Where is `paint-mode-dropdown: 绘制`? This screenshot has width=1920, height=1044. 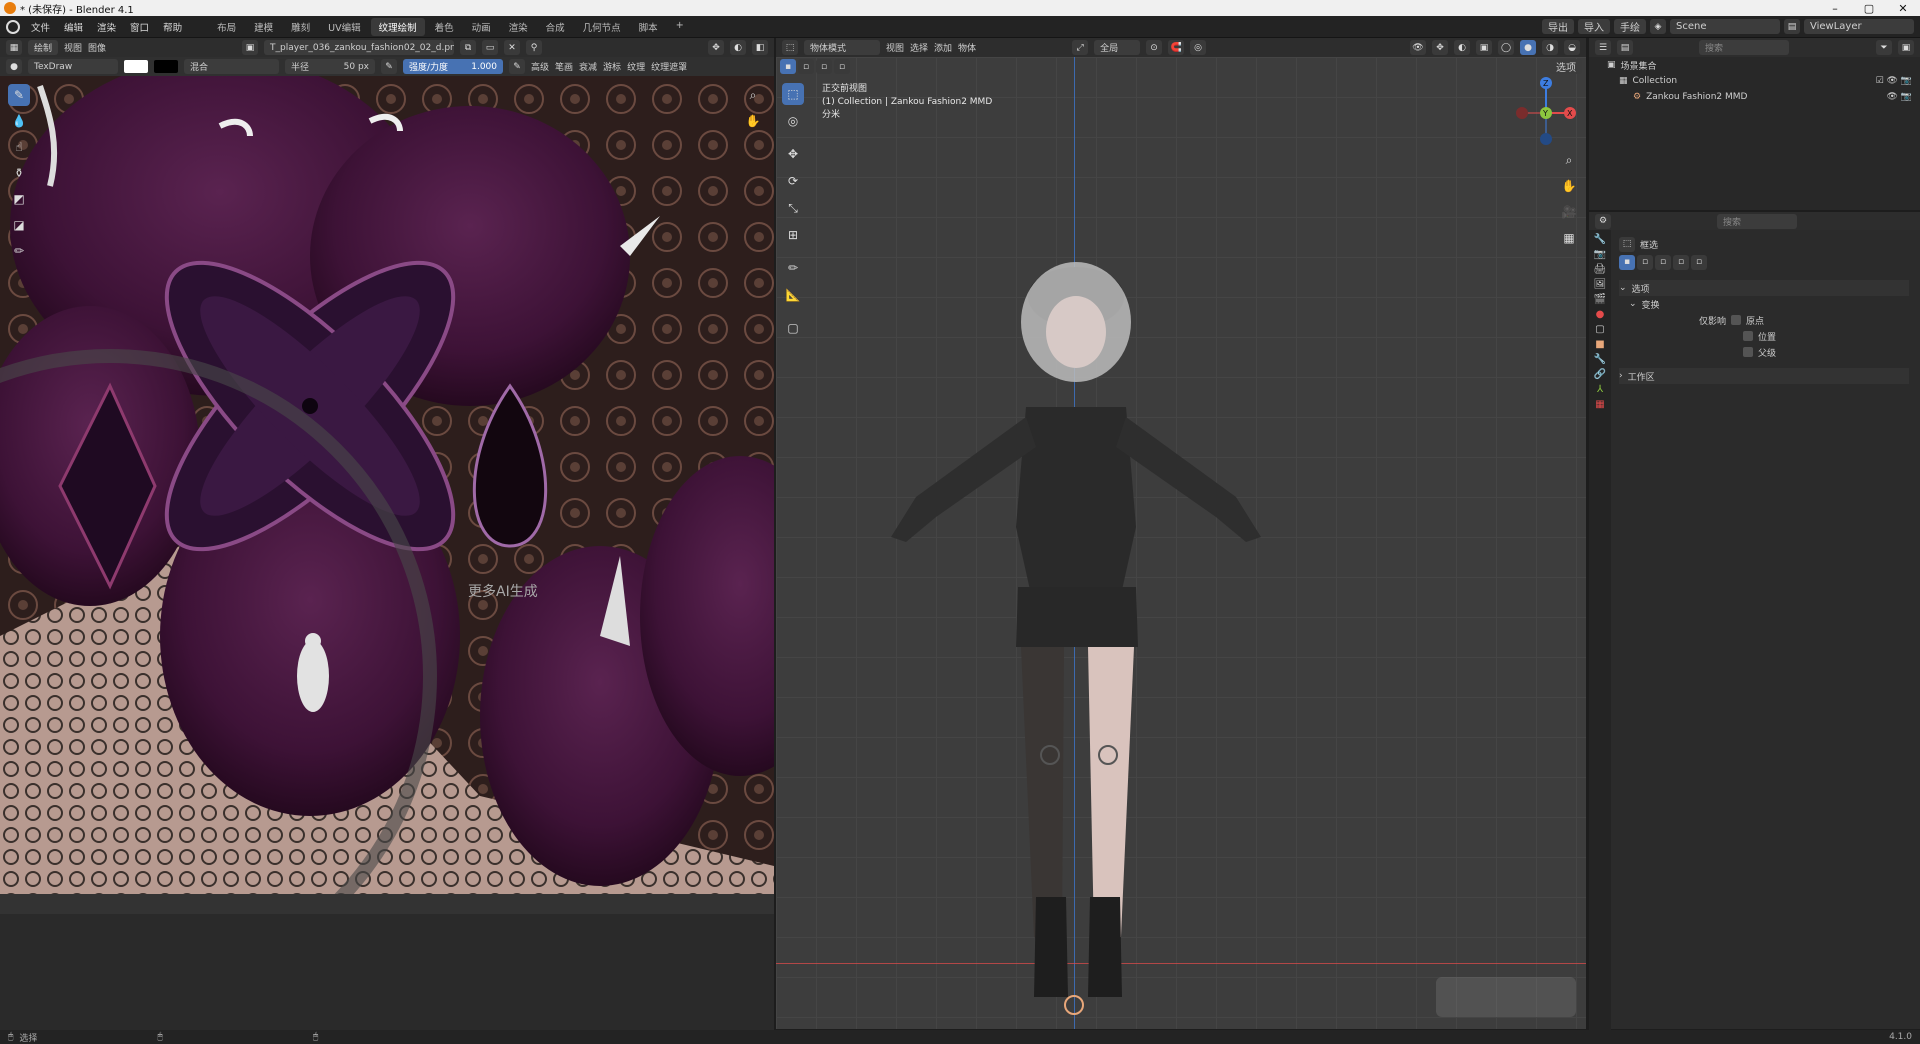
paint-mode-dropdown: 绘制 is located at coordinates (43, 47).